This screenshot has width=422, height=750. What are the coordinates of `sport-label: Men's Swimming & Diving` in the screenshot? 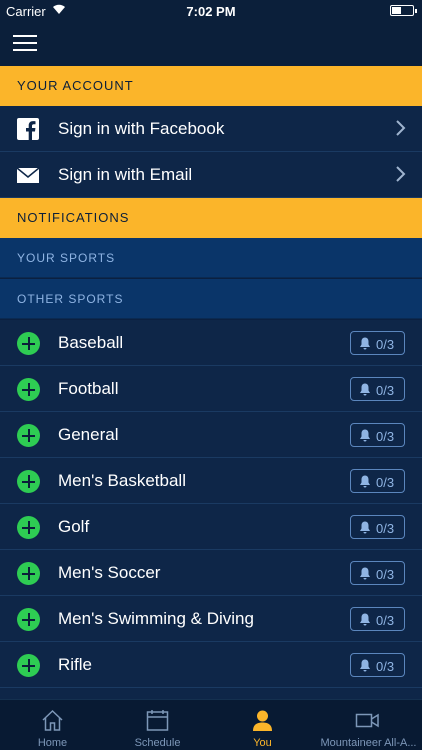 It's located at (156, 618).